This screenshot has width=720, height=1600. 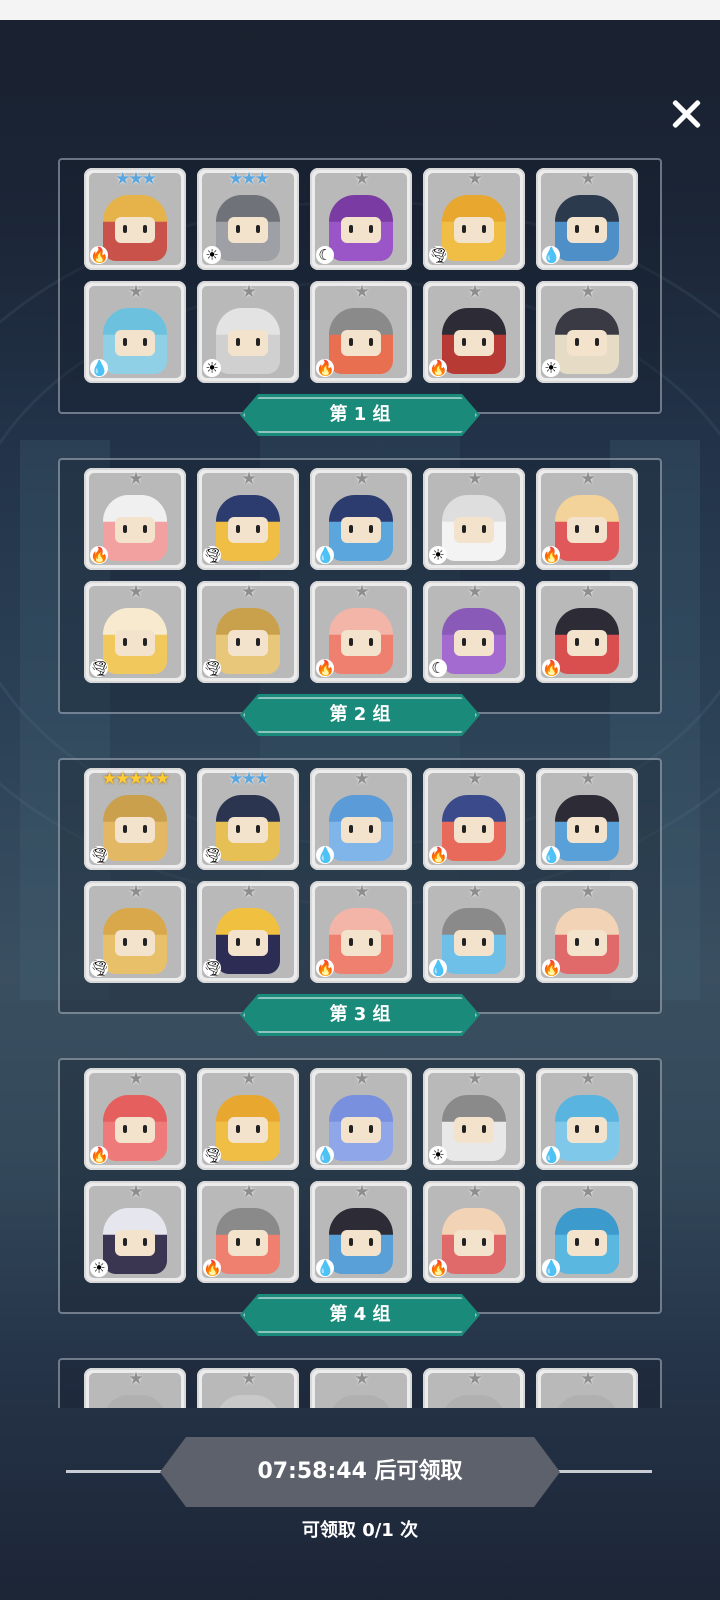 What do you see at coordinates (325, 255) in the screenshot?
I see `dark-element-icon: ☾` at bounding box center [325, 255].